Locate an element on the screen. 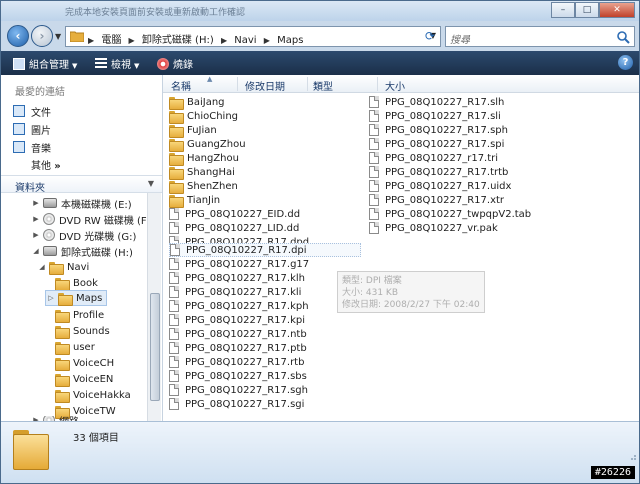 The height and width of the screenshot is (484, 640). tree-item-navi: ◢ Navi is located at coordinates (63, 267).